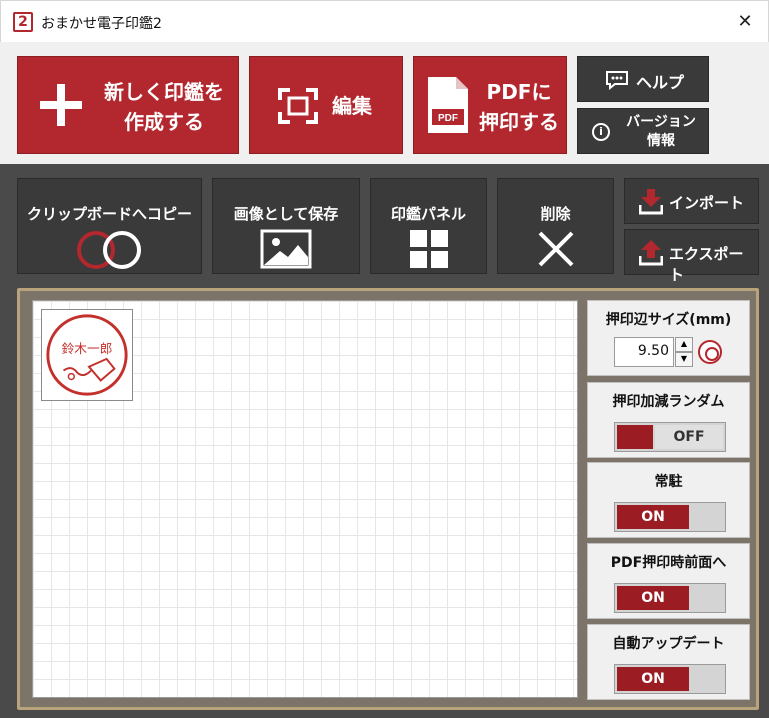  What do you see at coordinates (286, 226) in the screenshot?
I see `save-as-image-button: 画像として保存` at bounding box center [286, 226].